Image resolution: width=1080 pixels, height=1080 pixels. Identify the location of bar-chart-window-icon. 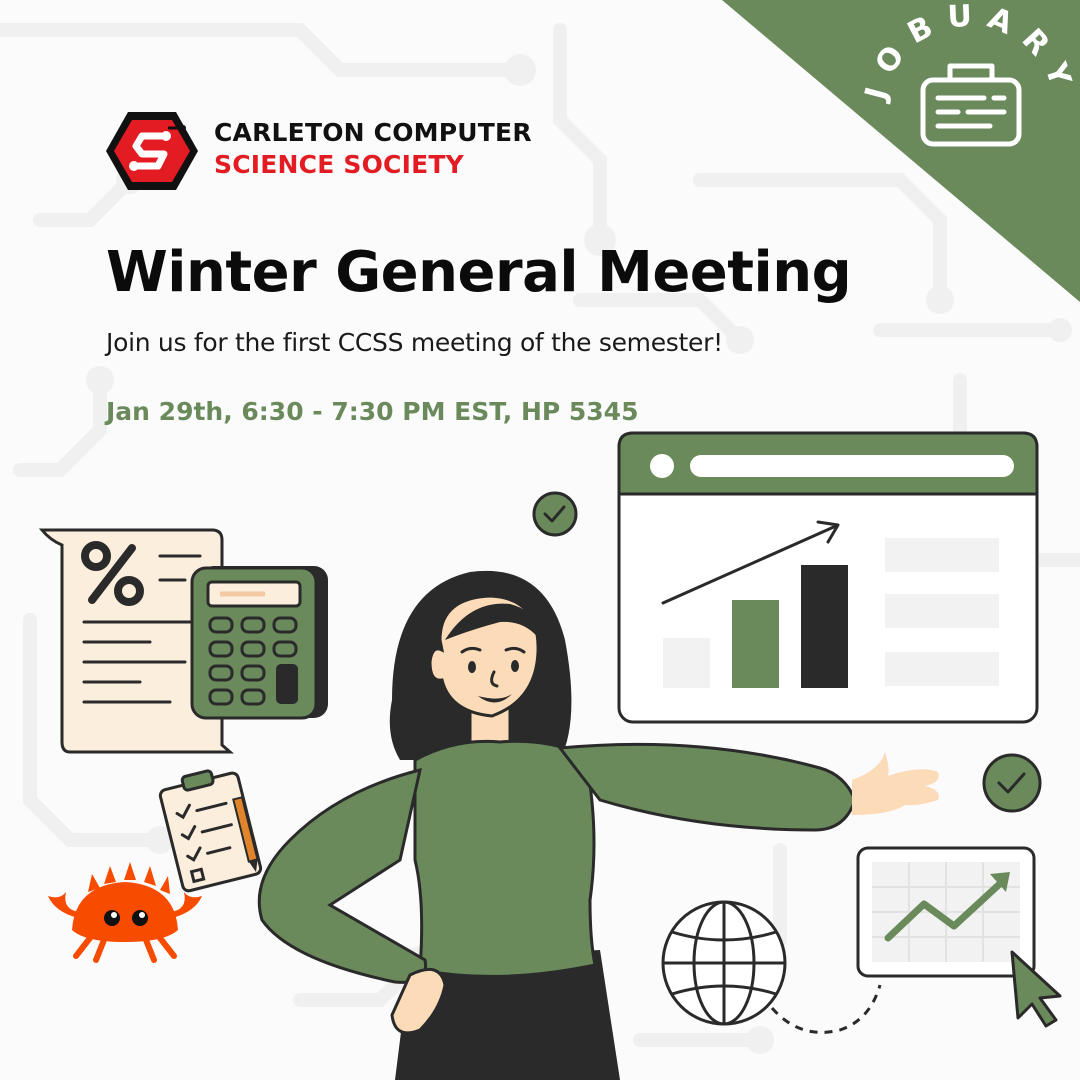
(828, 577).